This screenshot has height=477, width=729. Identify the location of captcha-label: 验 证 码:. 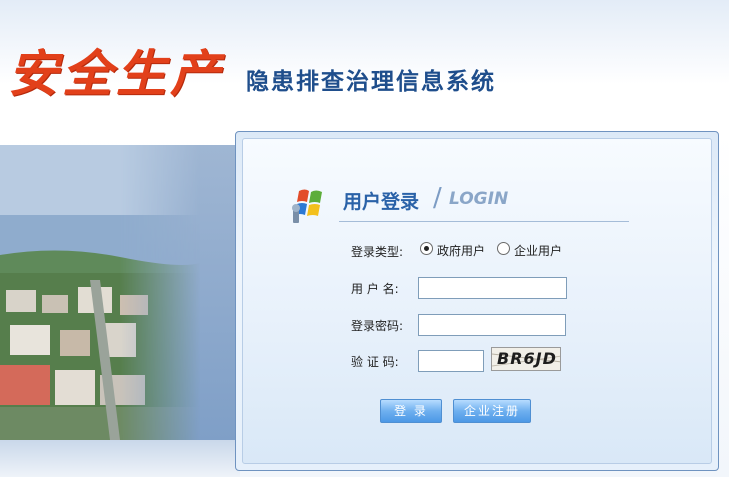
(375, 362).